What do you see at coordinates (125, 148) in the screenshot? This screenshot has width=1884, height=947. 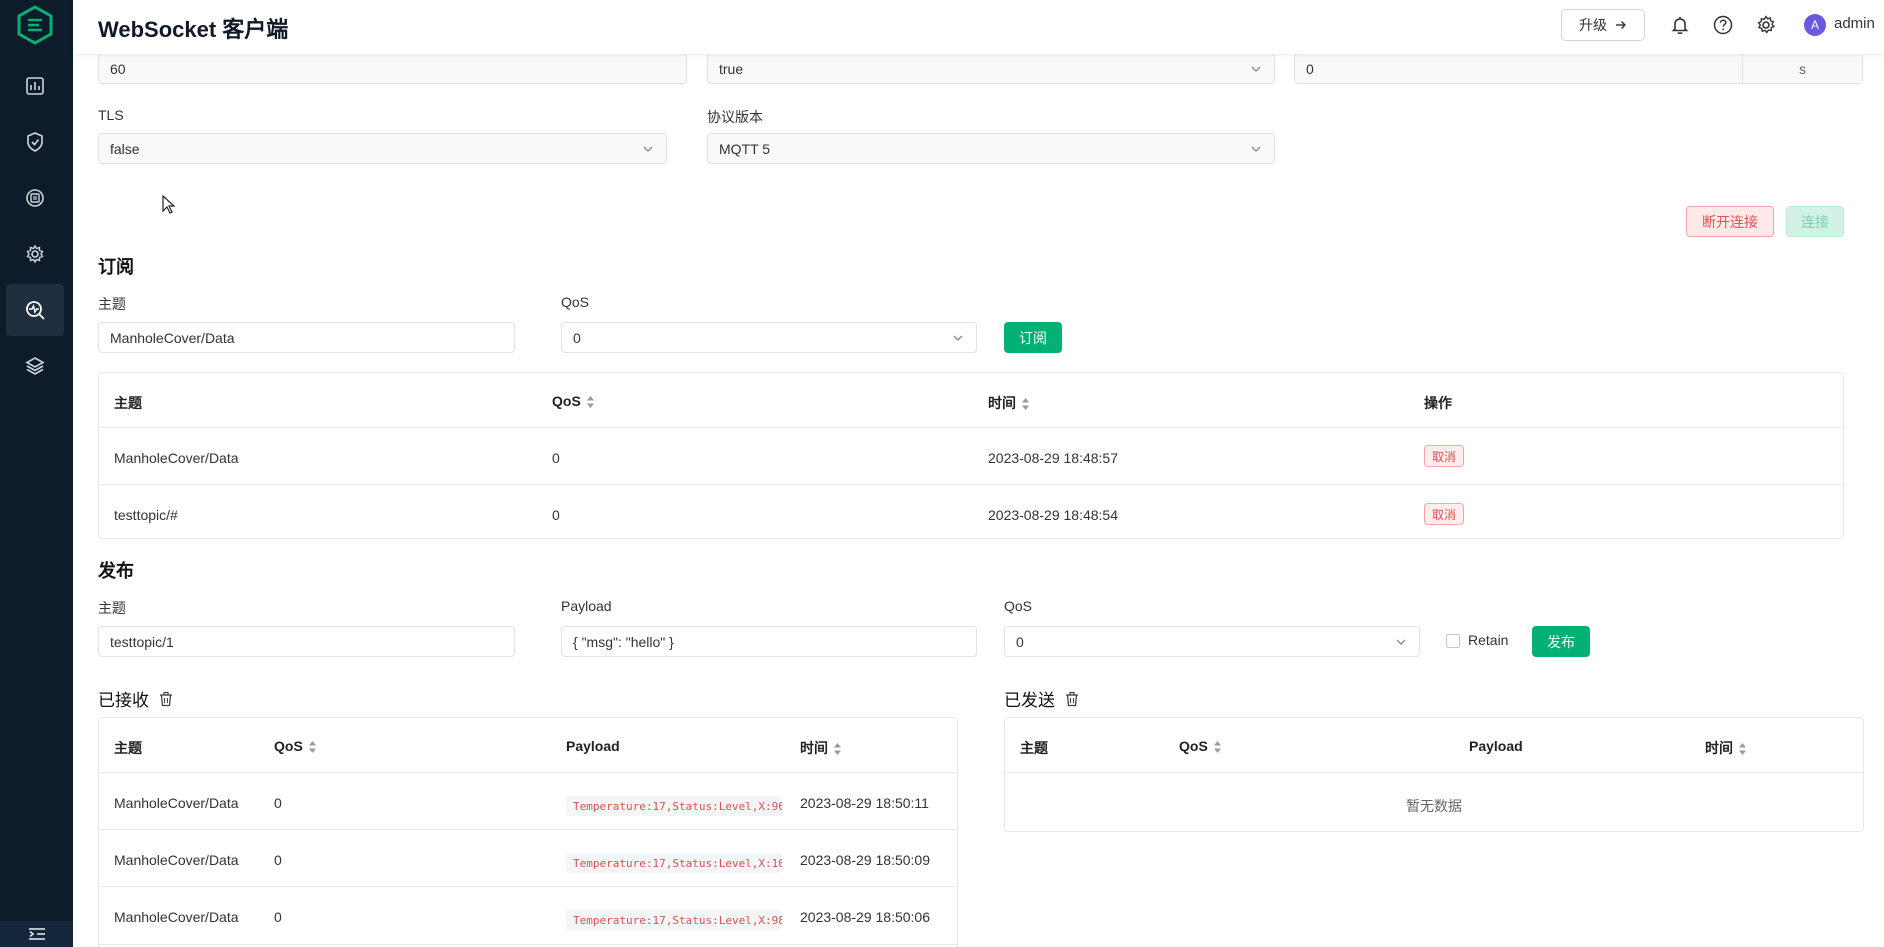 I see `tls-value: false` at bounding box center [125, 148].